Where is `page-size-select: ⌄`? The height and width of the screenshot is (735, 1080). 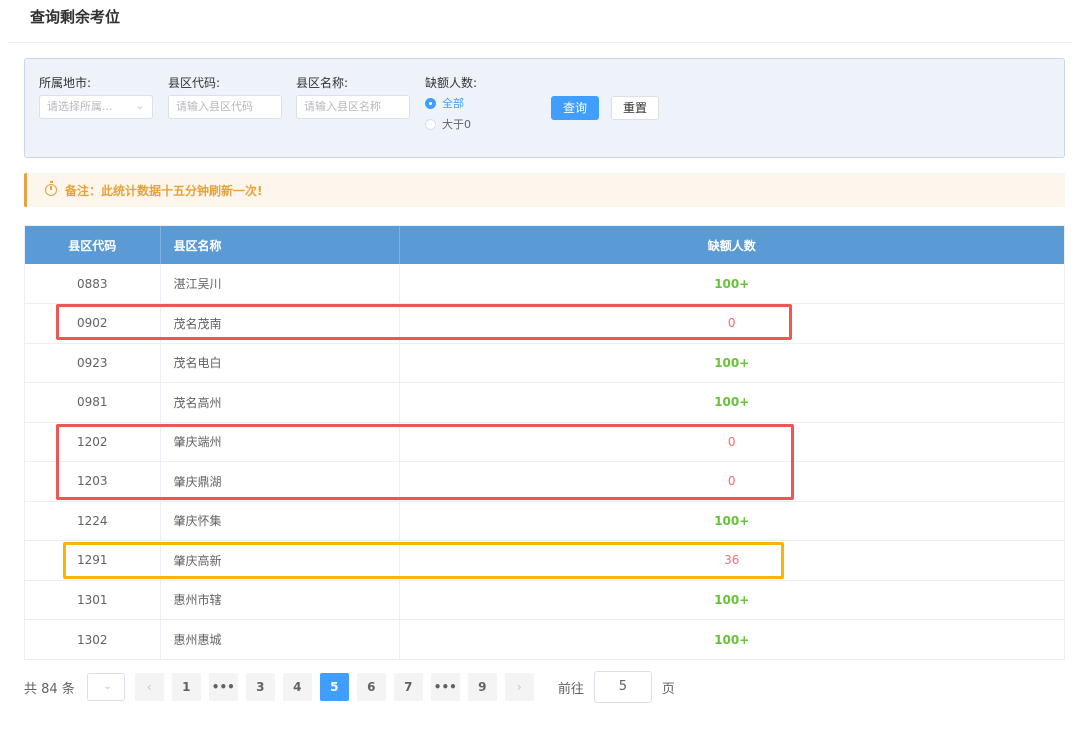
page-size-select: ⌄ is located at coordinates (105, 687).